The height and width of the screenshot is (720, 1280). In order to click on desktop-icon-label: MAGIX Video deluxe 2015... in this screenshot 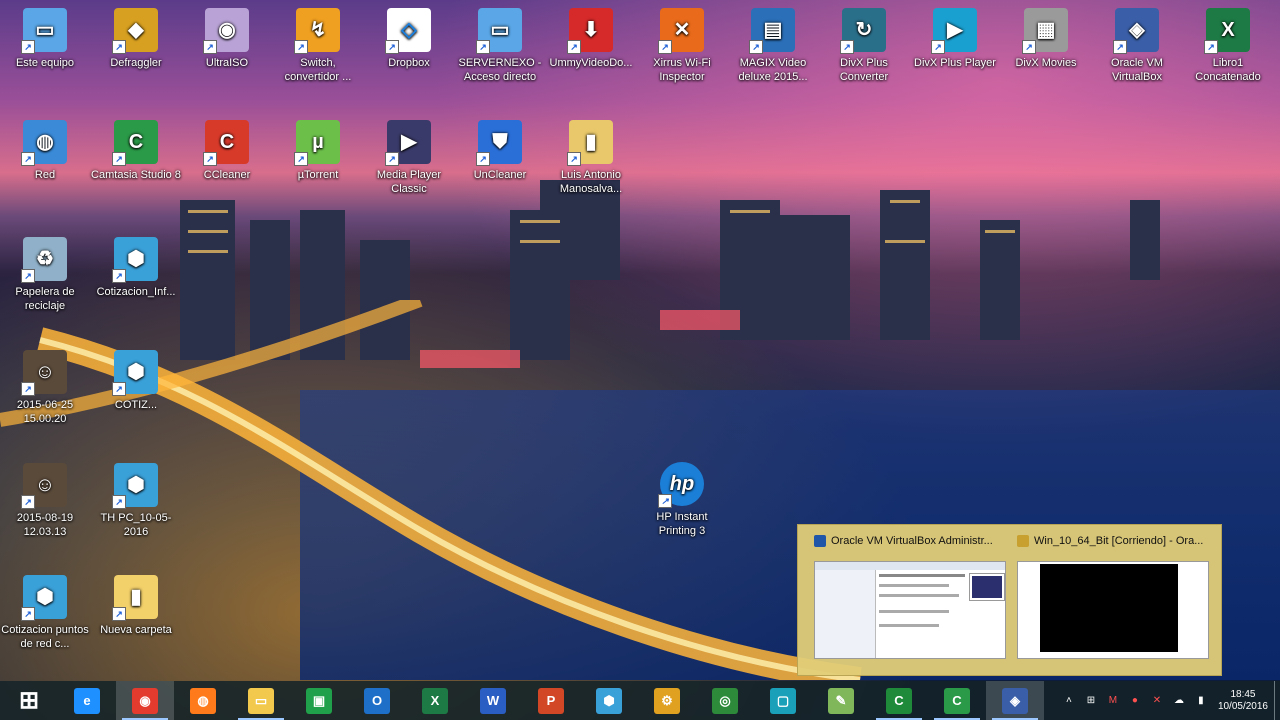, I will do `click(773, 70)`.